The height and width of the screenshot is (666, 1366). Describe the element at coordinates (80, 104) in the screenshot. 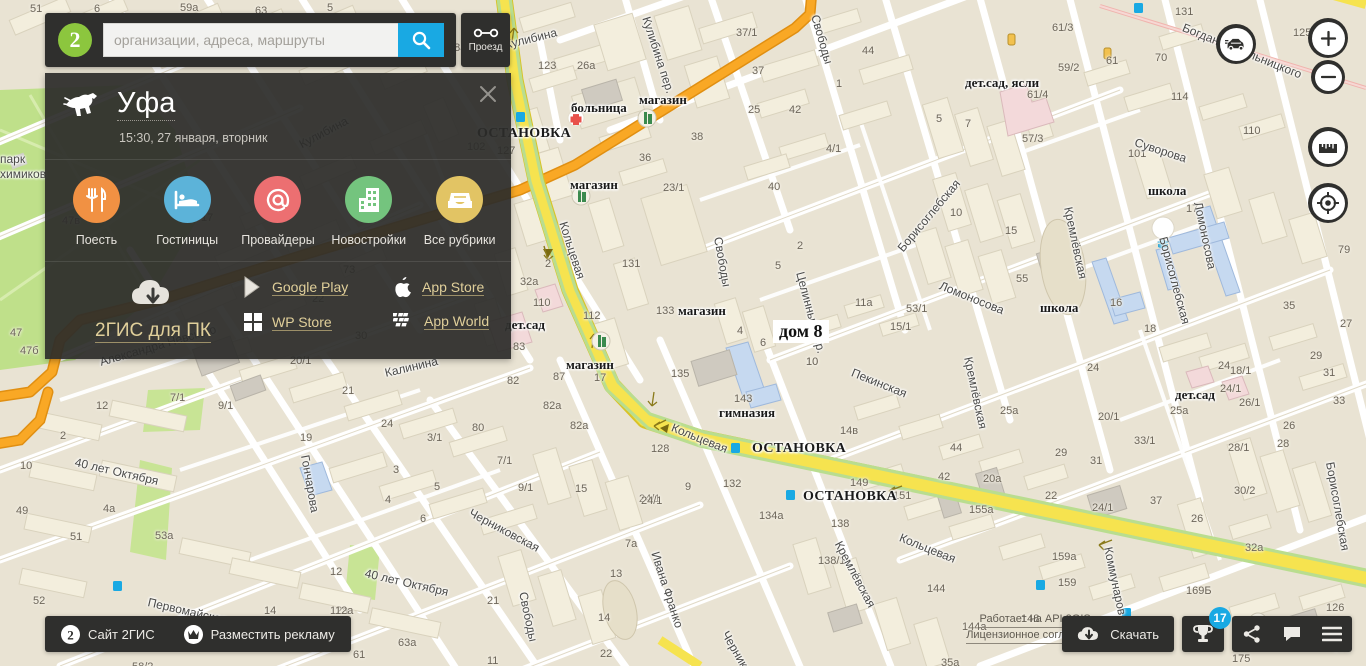

I see `running-horse-icon` at that location.